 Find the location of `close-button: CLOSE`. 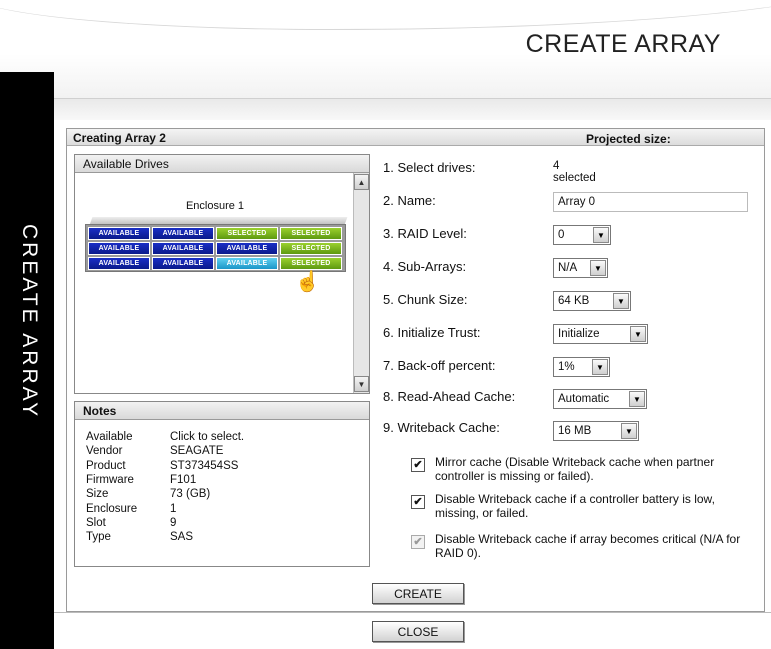

close-button: CLOSE is located at coordinates (418, 631).